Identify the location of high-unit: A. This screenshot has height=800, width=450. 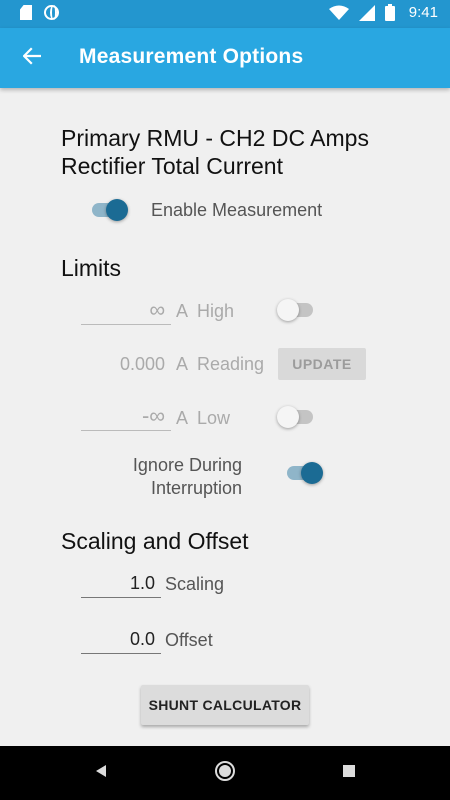
(182, 311).